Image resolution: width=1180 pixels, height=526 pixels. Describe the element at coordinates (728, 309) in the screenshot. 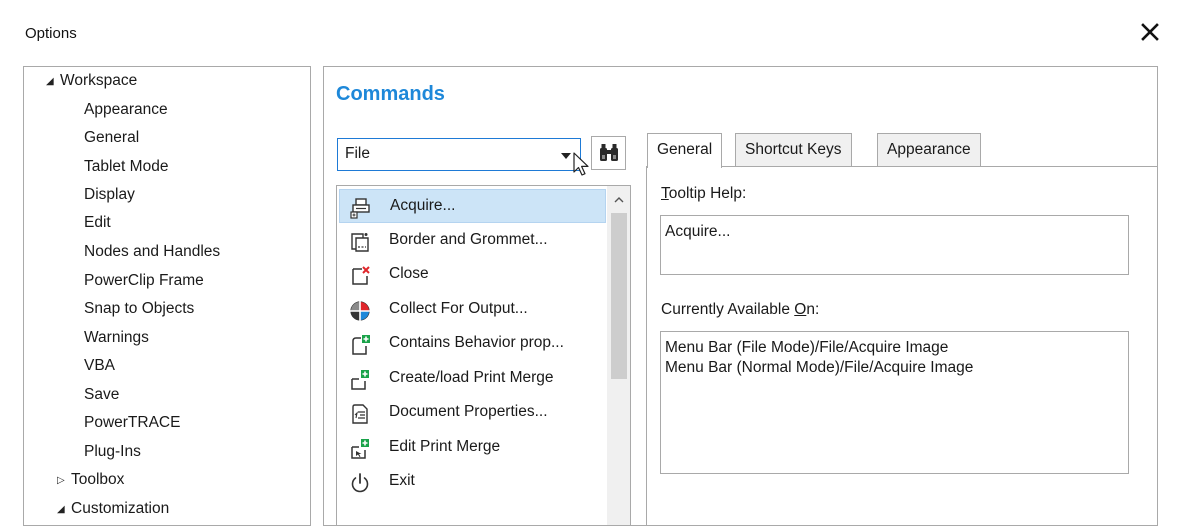

I see `label-text: Currently Available` at that location.